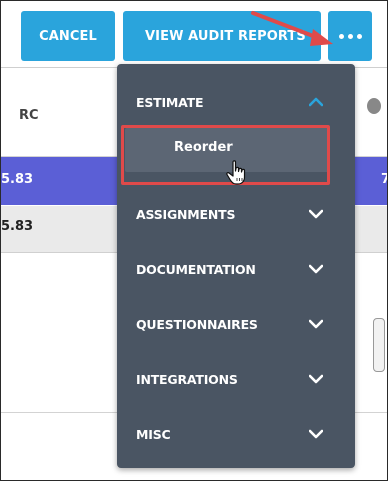 The height and width of the screenshot is (481, 388). I want to click on more-options-button, so click(350, 36).